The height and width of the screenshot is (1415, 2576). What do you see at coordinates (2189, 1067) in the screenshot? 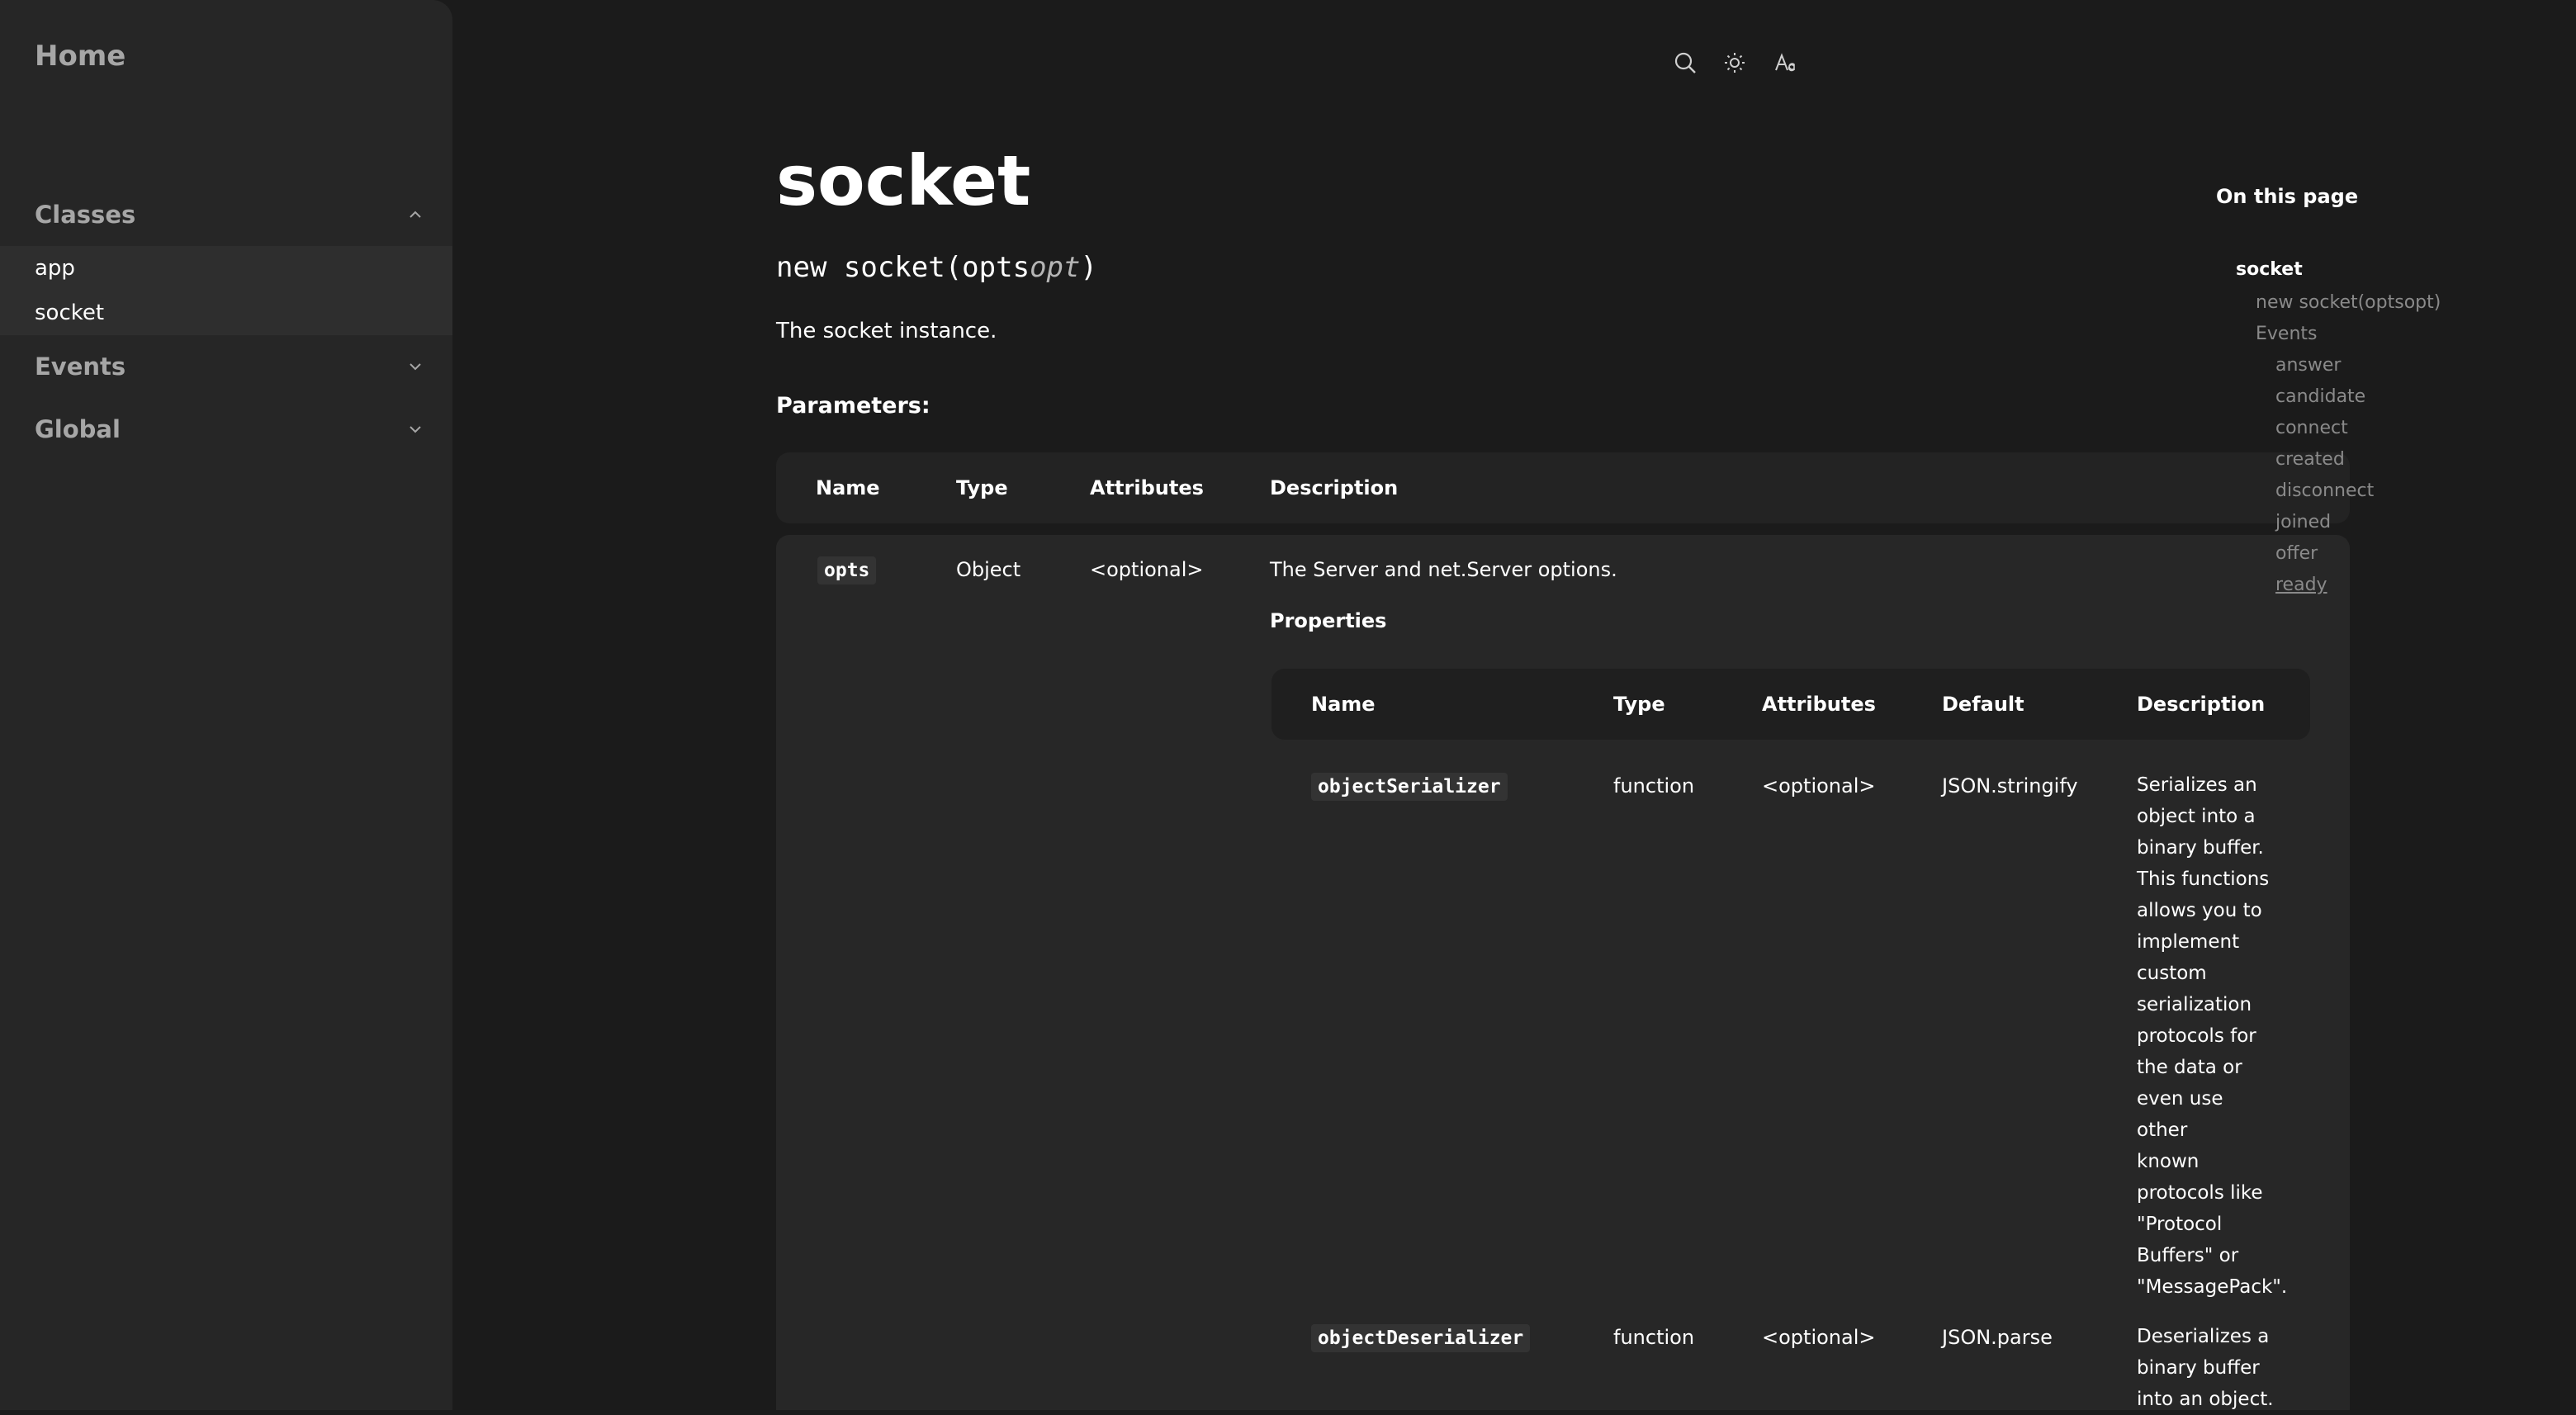
I see `description-line: the data or` at bounding box center [2189, 1067].